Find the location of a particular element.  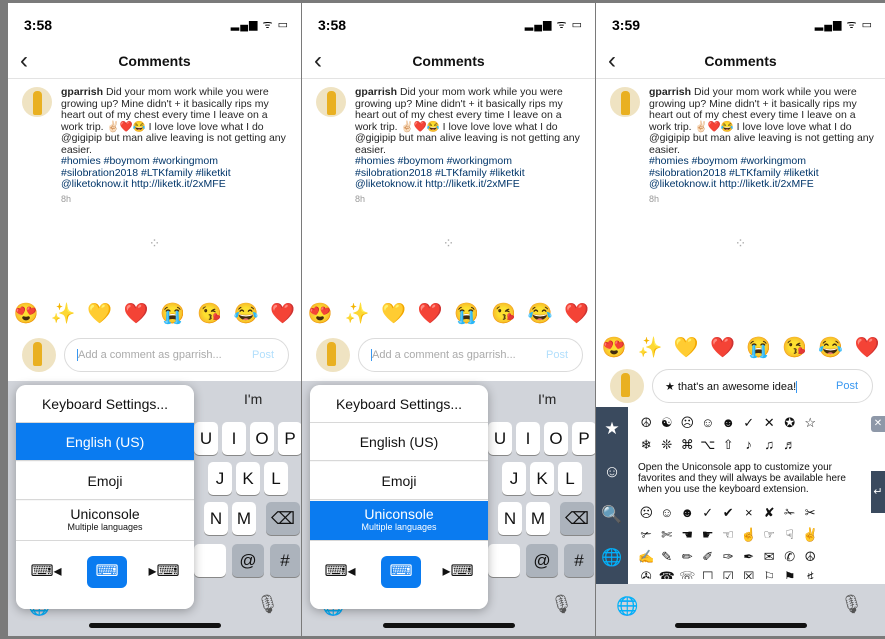

emoji-quick-bar: 😍 ✨ 💛 ❤️ 😭 😘 😂 ❤️ is located at coordinates (154, 313).